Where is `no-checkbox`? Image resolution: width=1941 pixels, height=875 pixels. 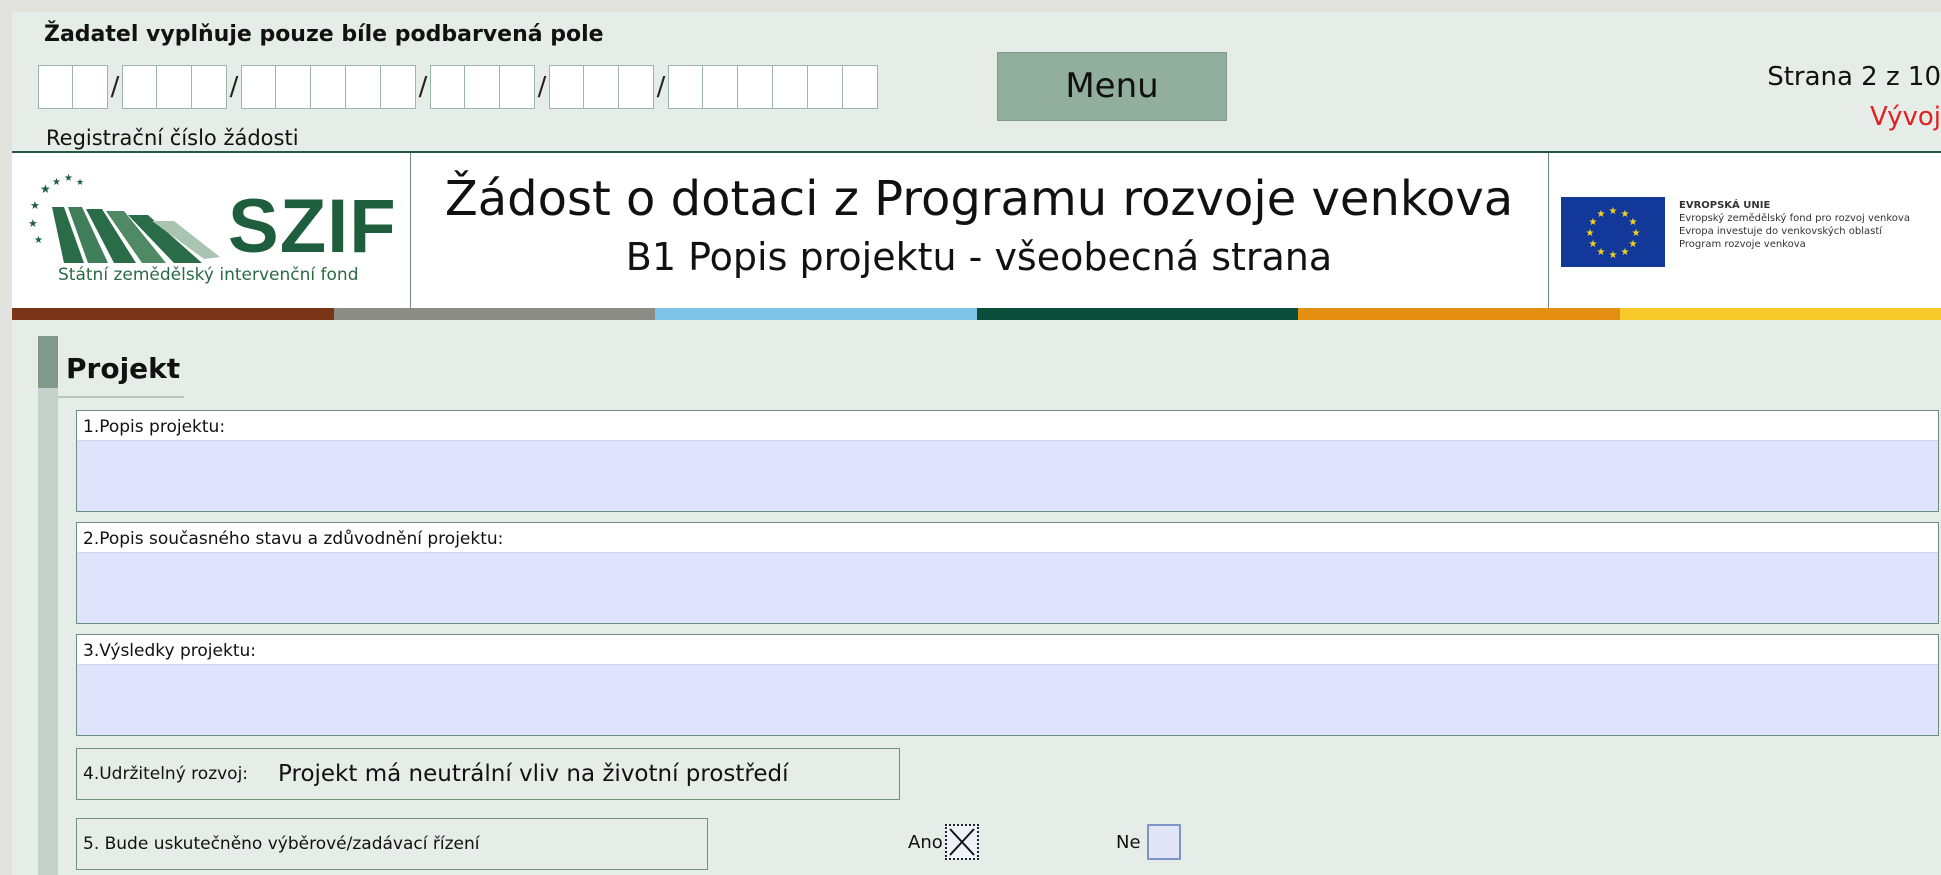 no-checkbox is located at coordinates (1163, 842).